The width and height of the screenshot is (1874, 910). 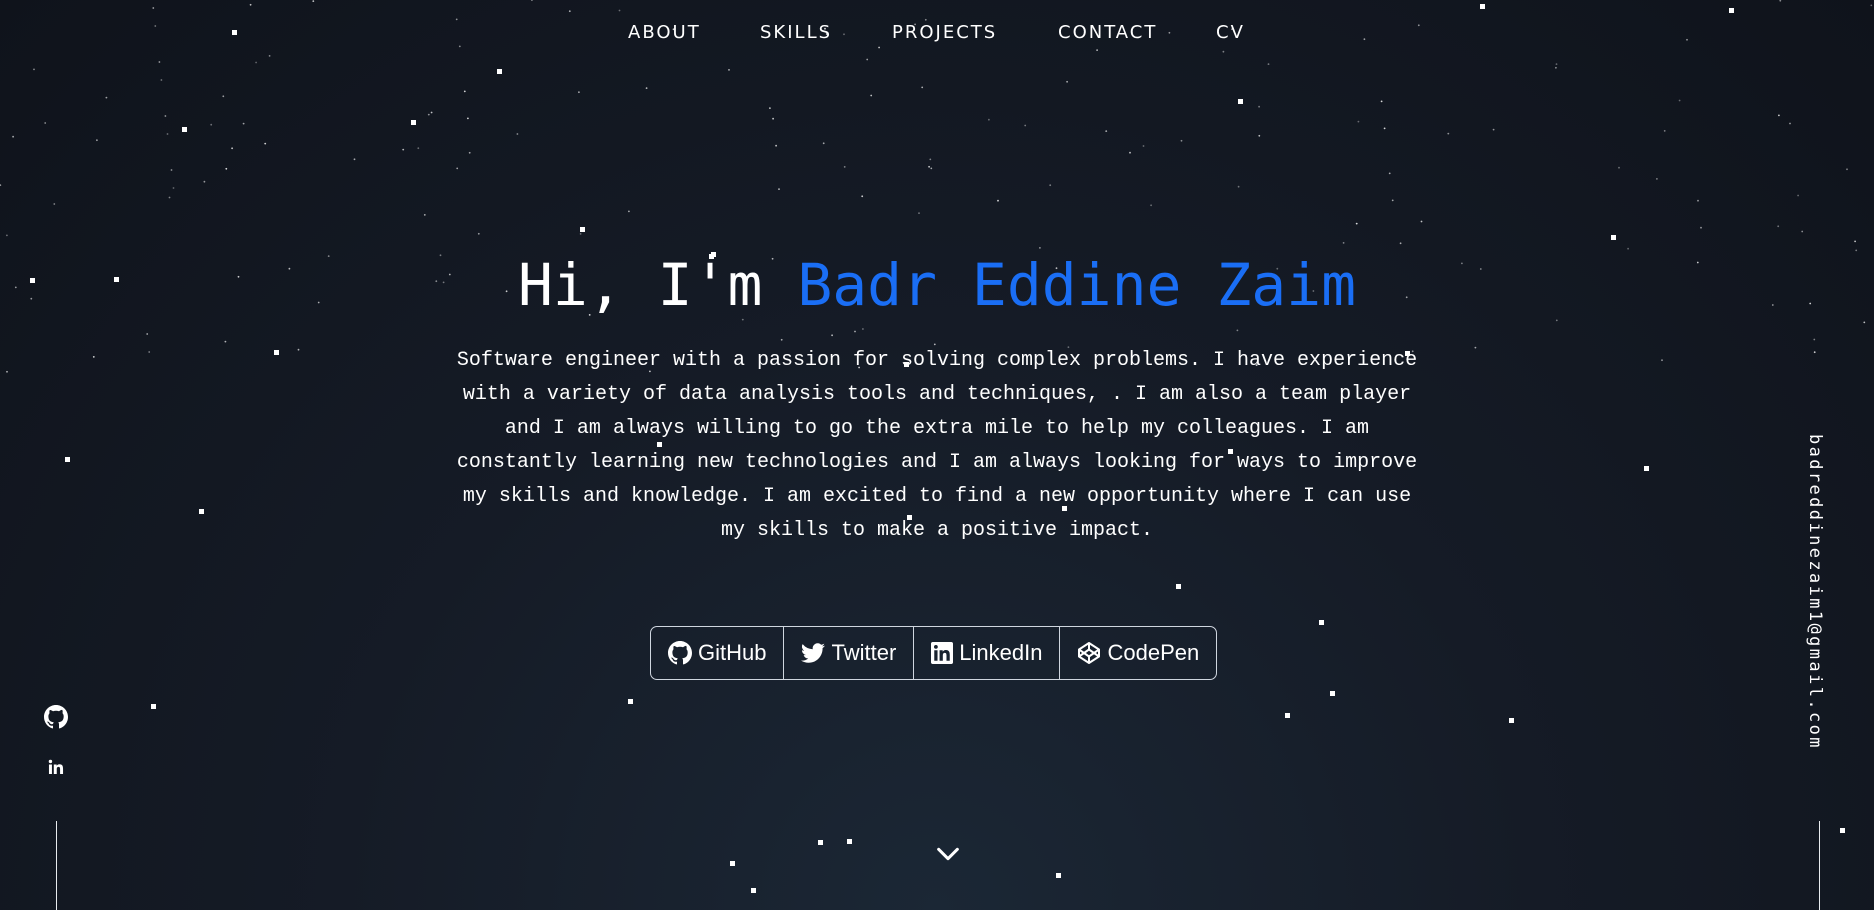 What do you see at coordinates (1815, 592) in the screenshot?
I see `email-link: badreddinezaim1@gmail.com` at bounding box center [1815, 592].